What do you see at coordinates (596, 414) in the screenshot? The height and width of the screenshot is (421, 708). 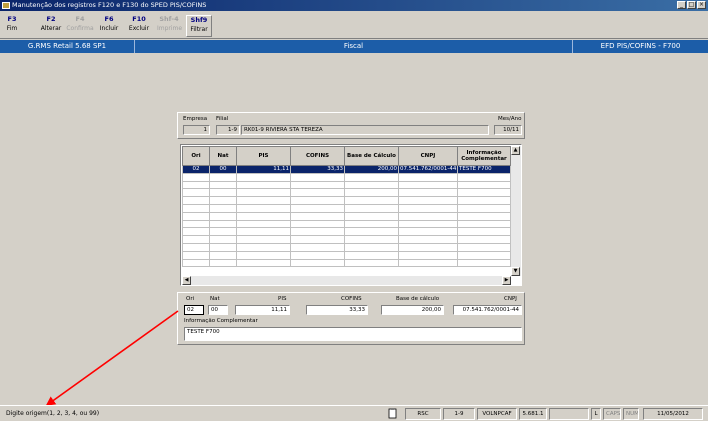 I see `status-l: L` at bounding box center [596, 414].